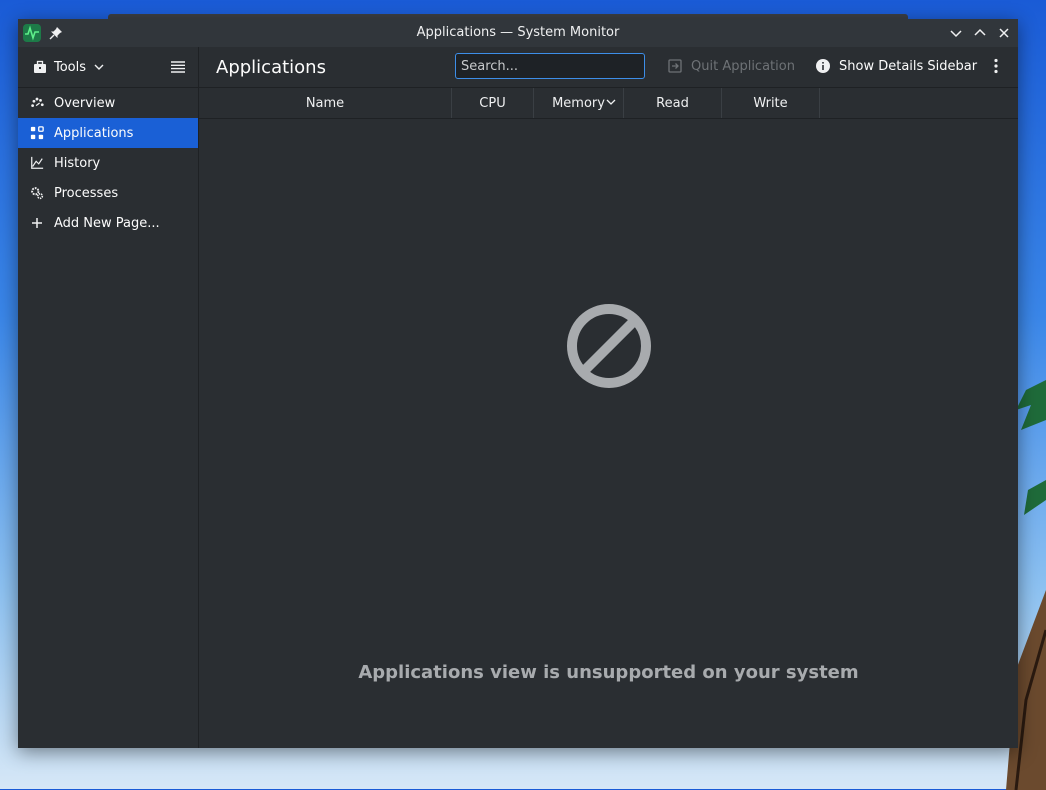 The image size is (1046, 790). I want to click on quit-application-label: Quit Application, so click(743, 66).